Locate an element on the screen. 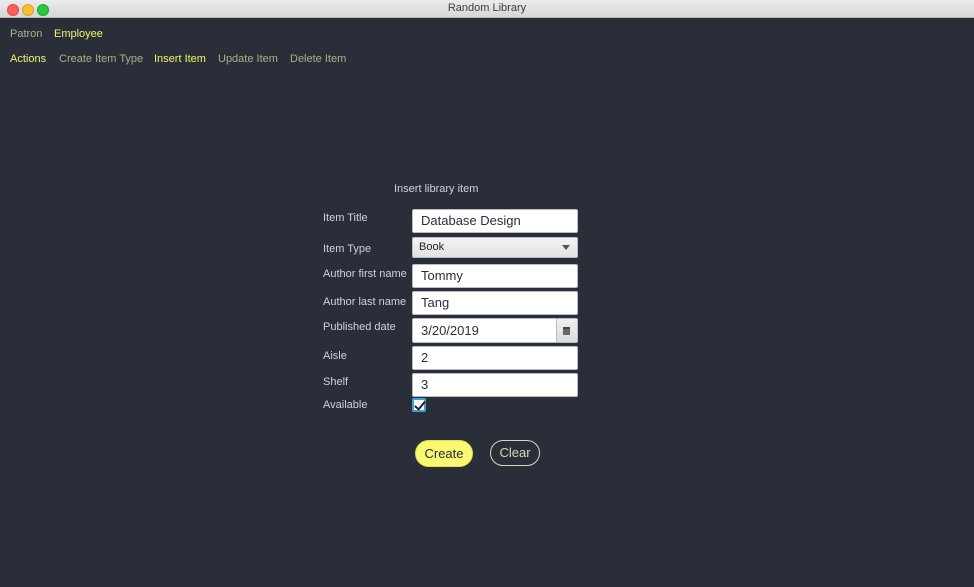 The width and height of the screenshot is (974, 587). tab-actions: Actions is located at coordinates (28, 59).